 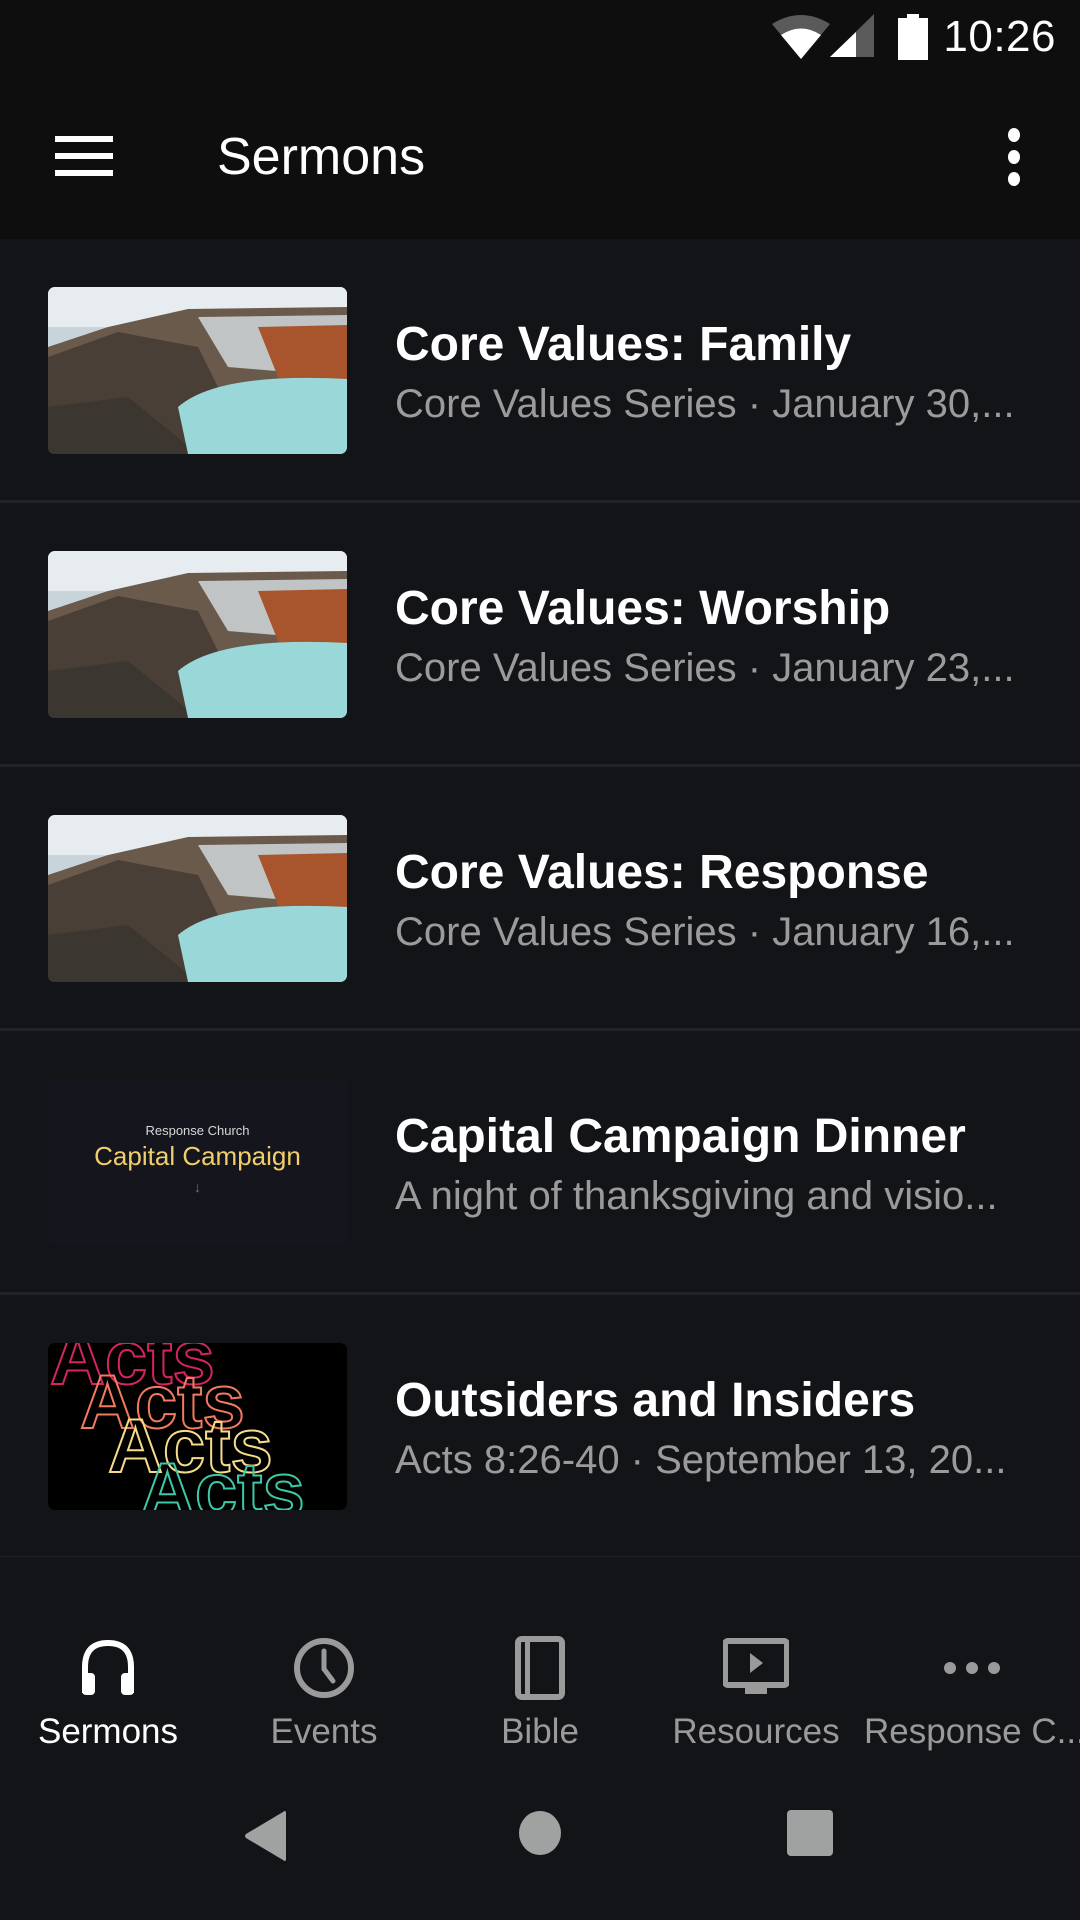 I want to click on recents-icon, so click(x=810, y=1833).